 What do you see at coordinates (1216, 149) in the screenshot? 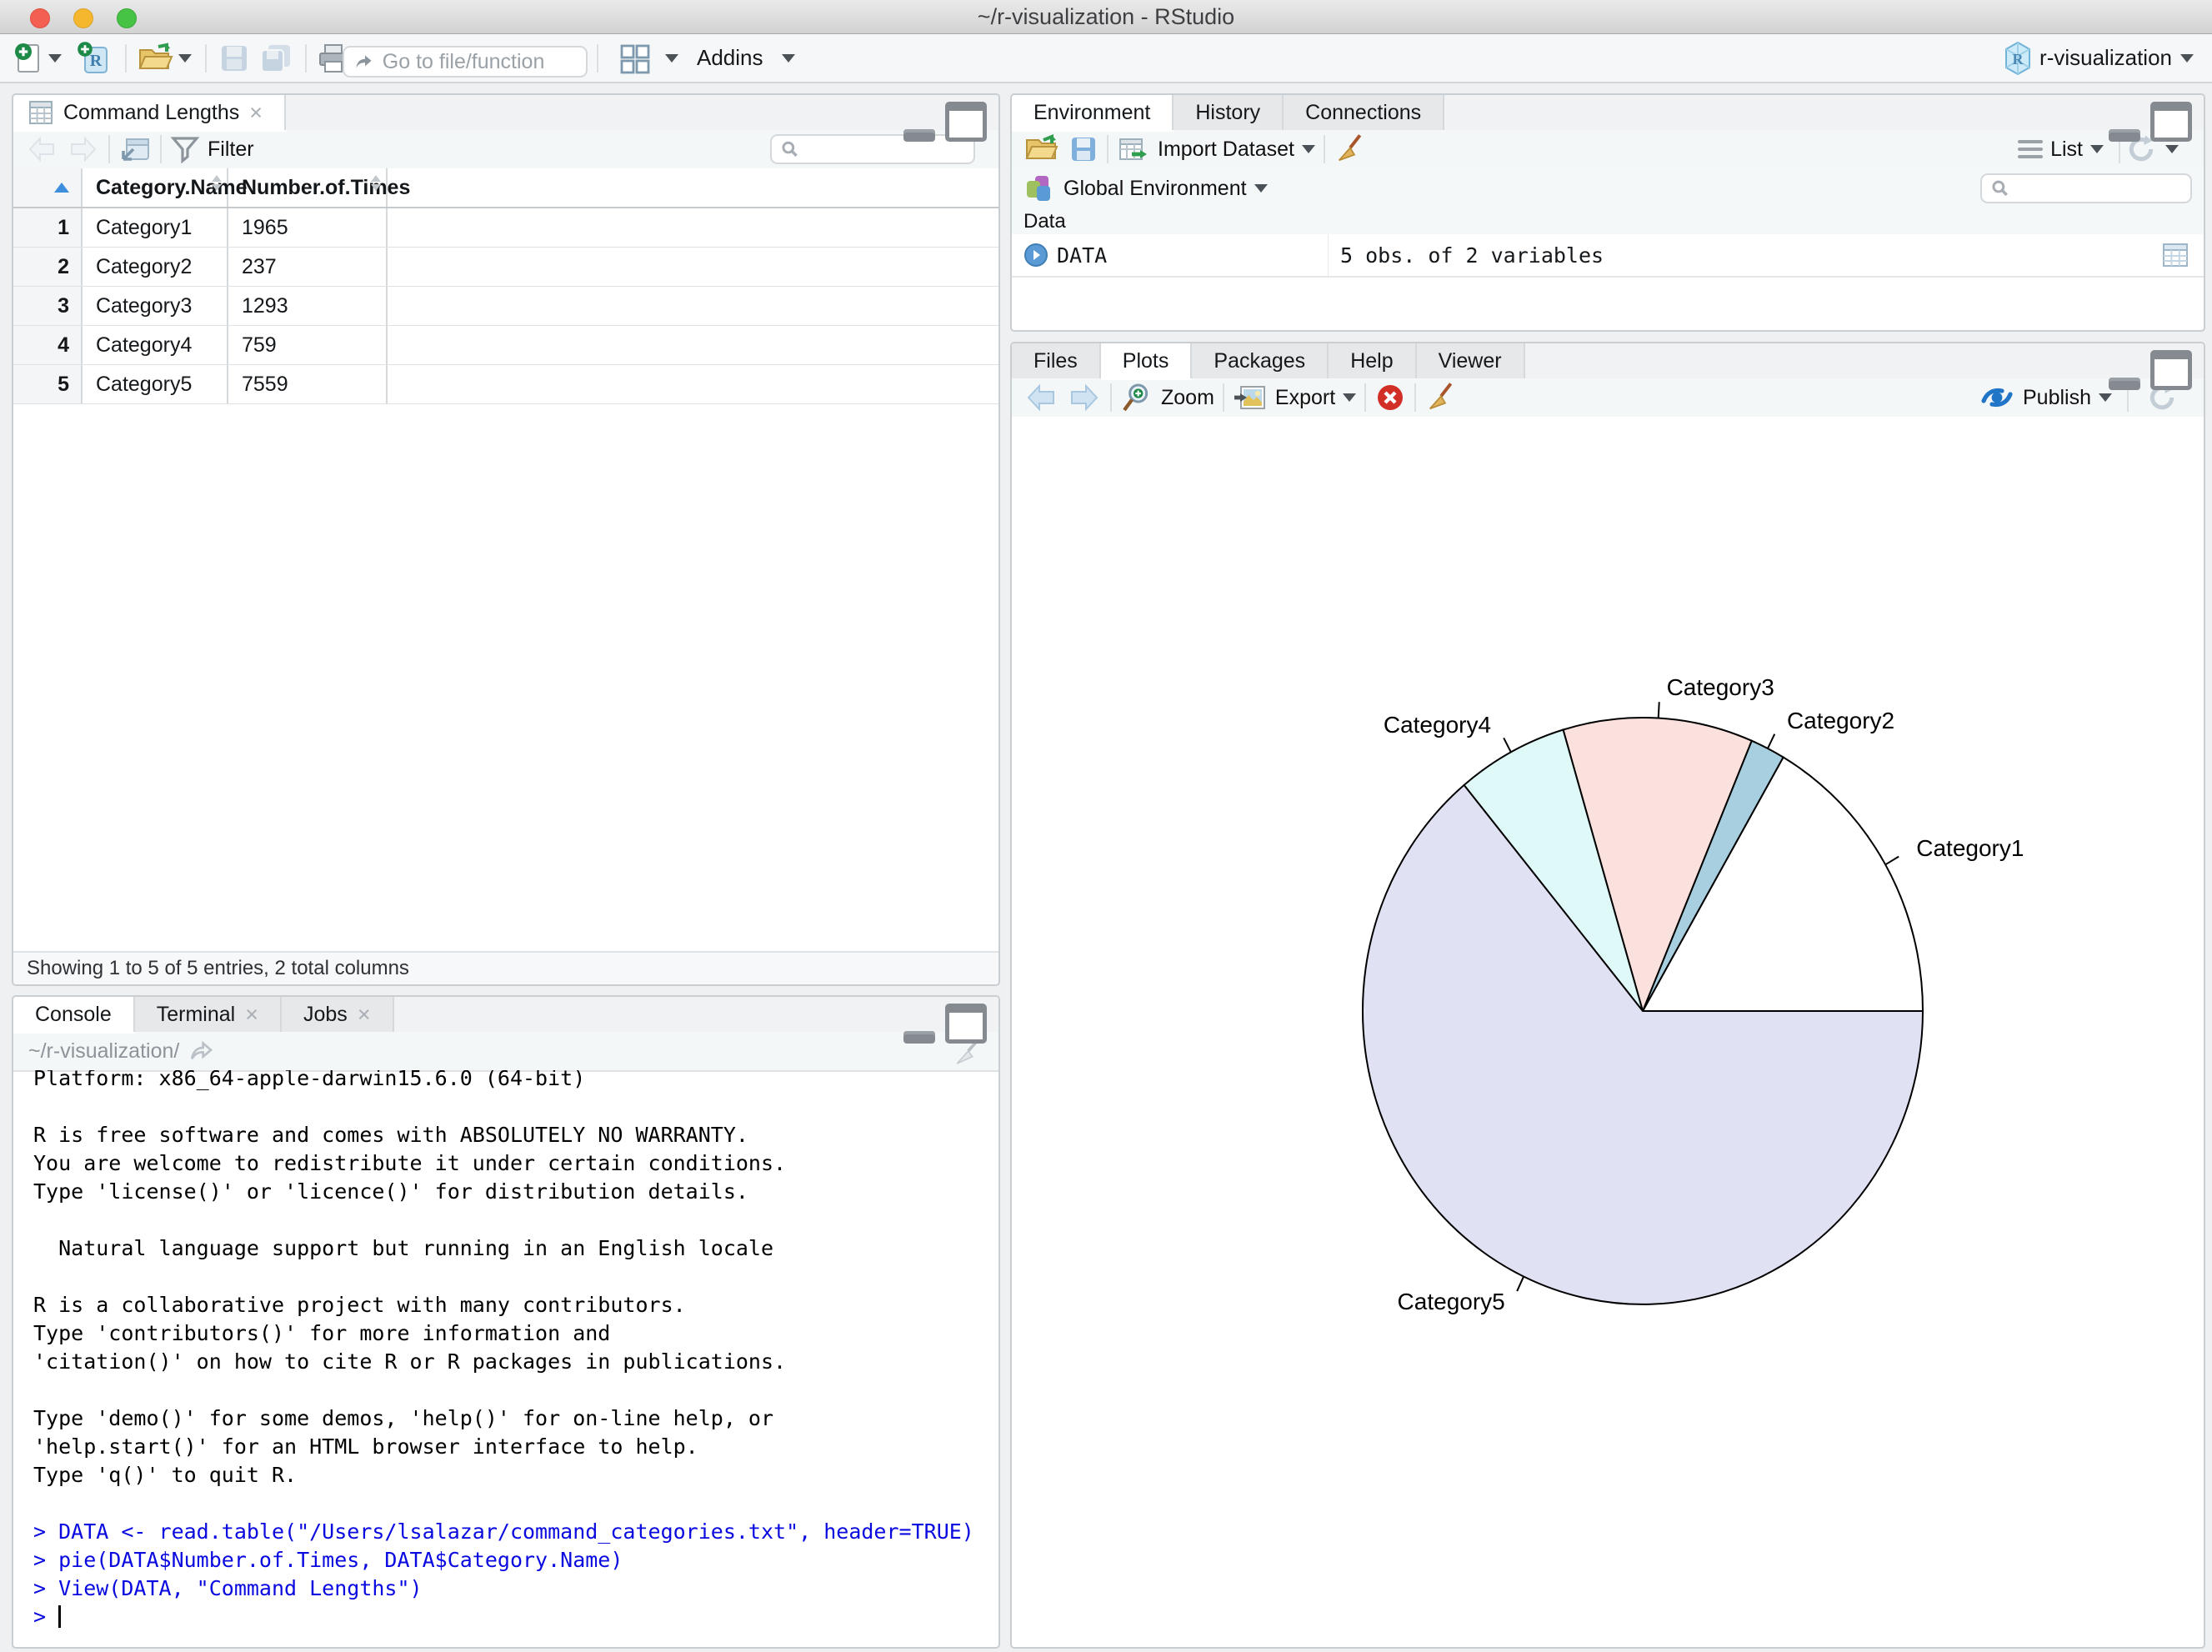
I see `import-dataset-button: Import Dataset` at bounding box center [1216, 149].